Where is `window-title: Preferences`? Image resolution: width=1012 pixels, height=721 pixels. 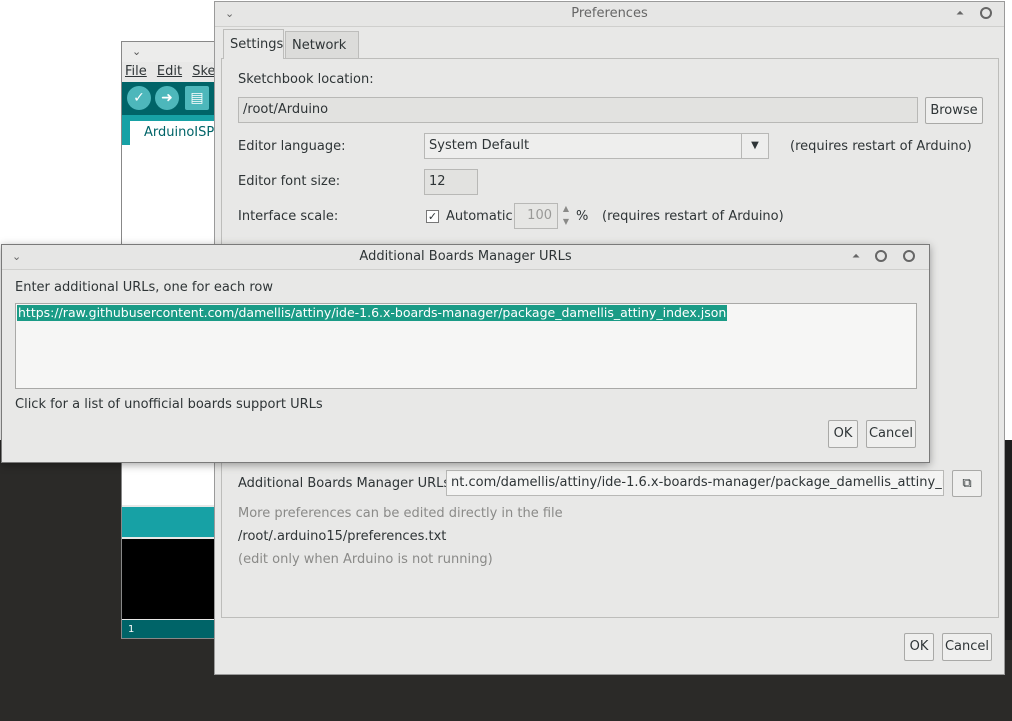
window-title: Preferences is located at coordinates (609, 13).